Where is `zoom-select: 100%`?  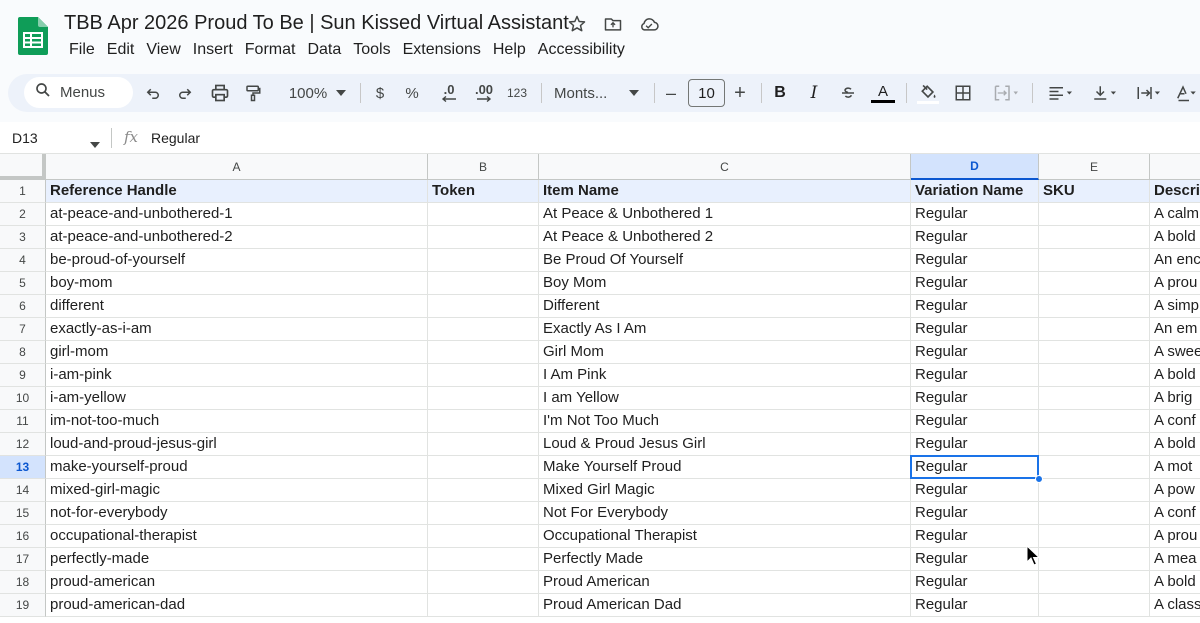
zoom-select: 100% is located at coordinates (308, 93).